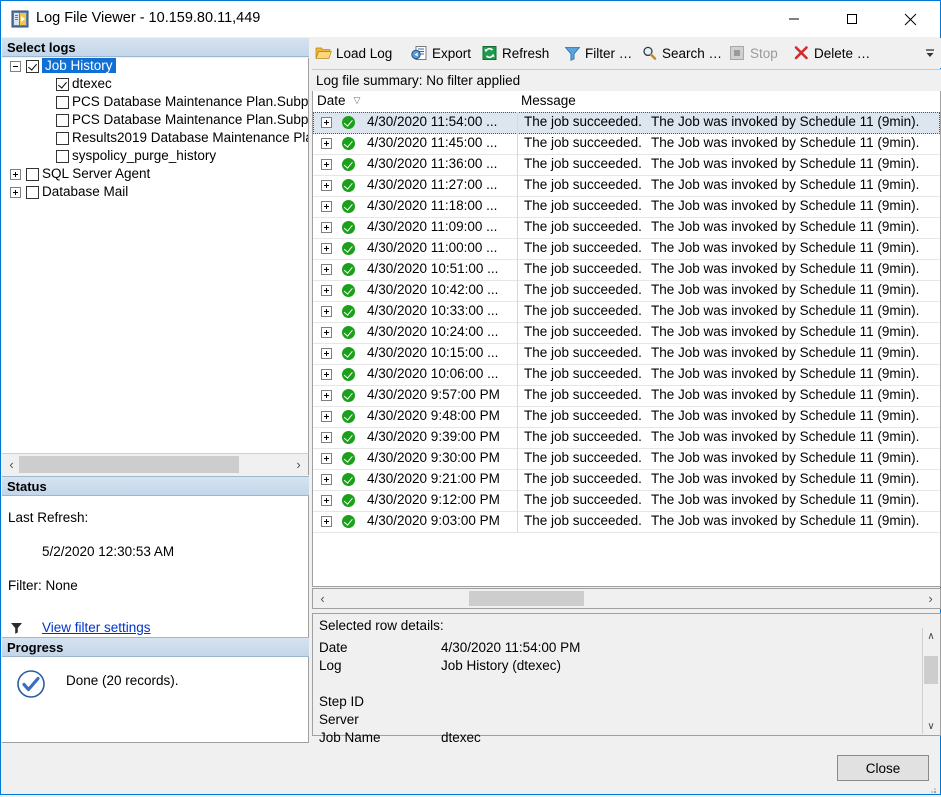 The width and height of the screenshot is (941, 797). What do you see at coordinates (155, 157) in the screenshot?
I see `tree-item: syspolicy_purge_history` at bounding box center [155, 157].